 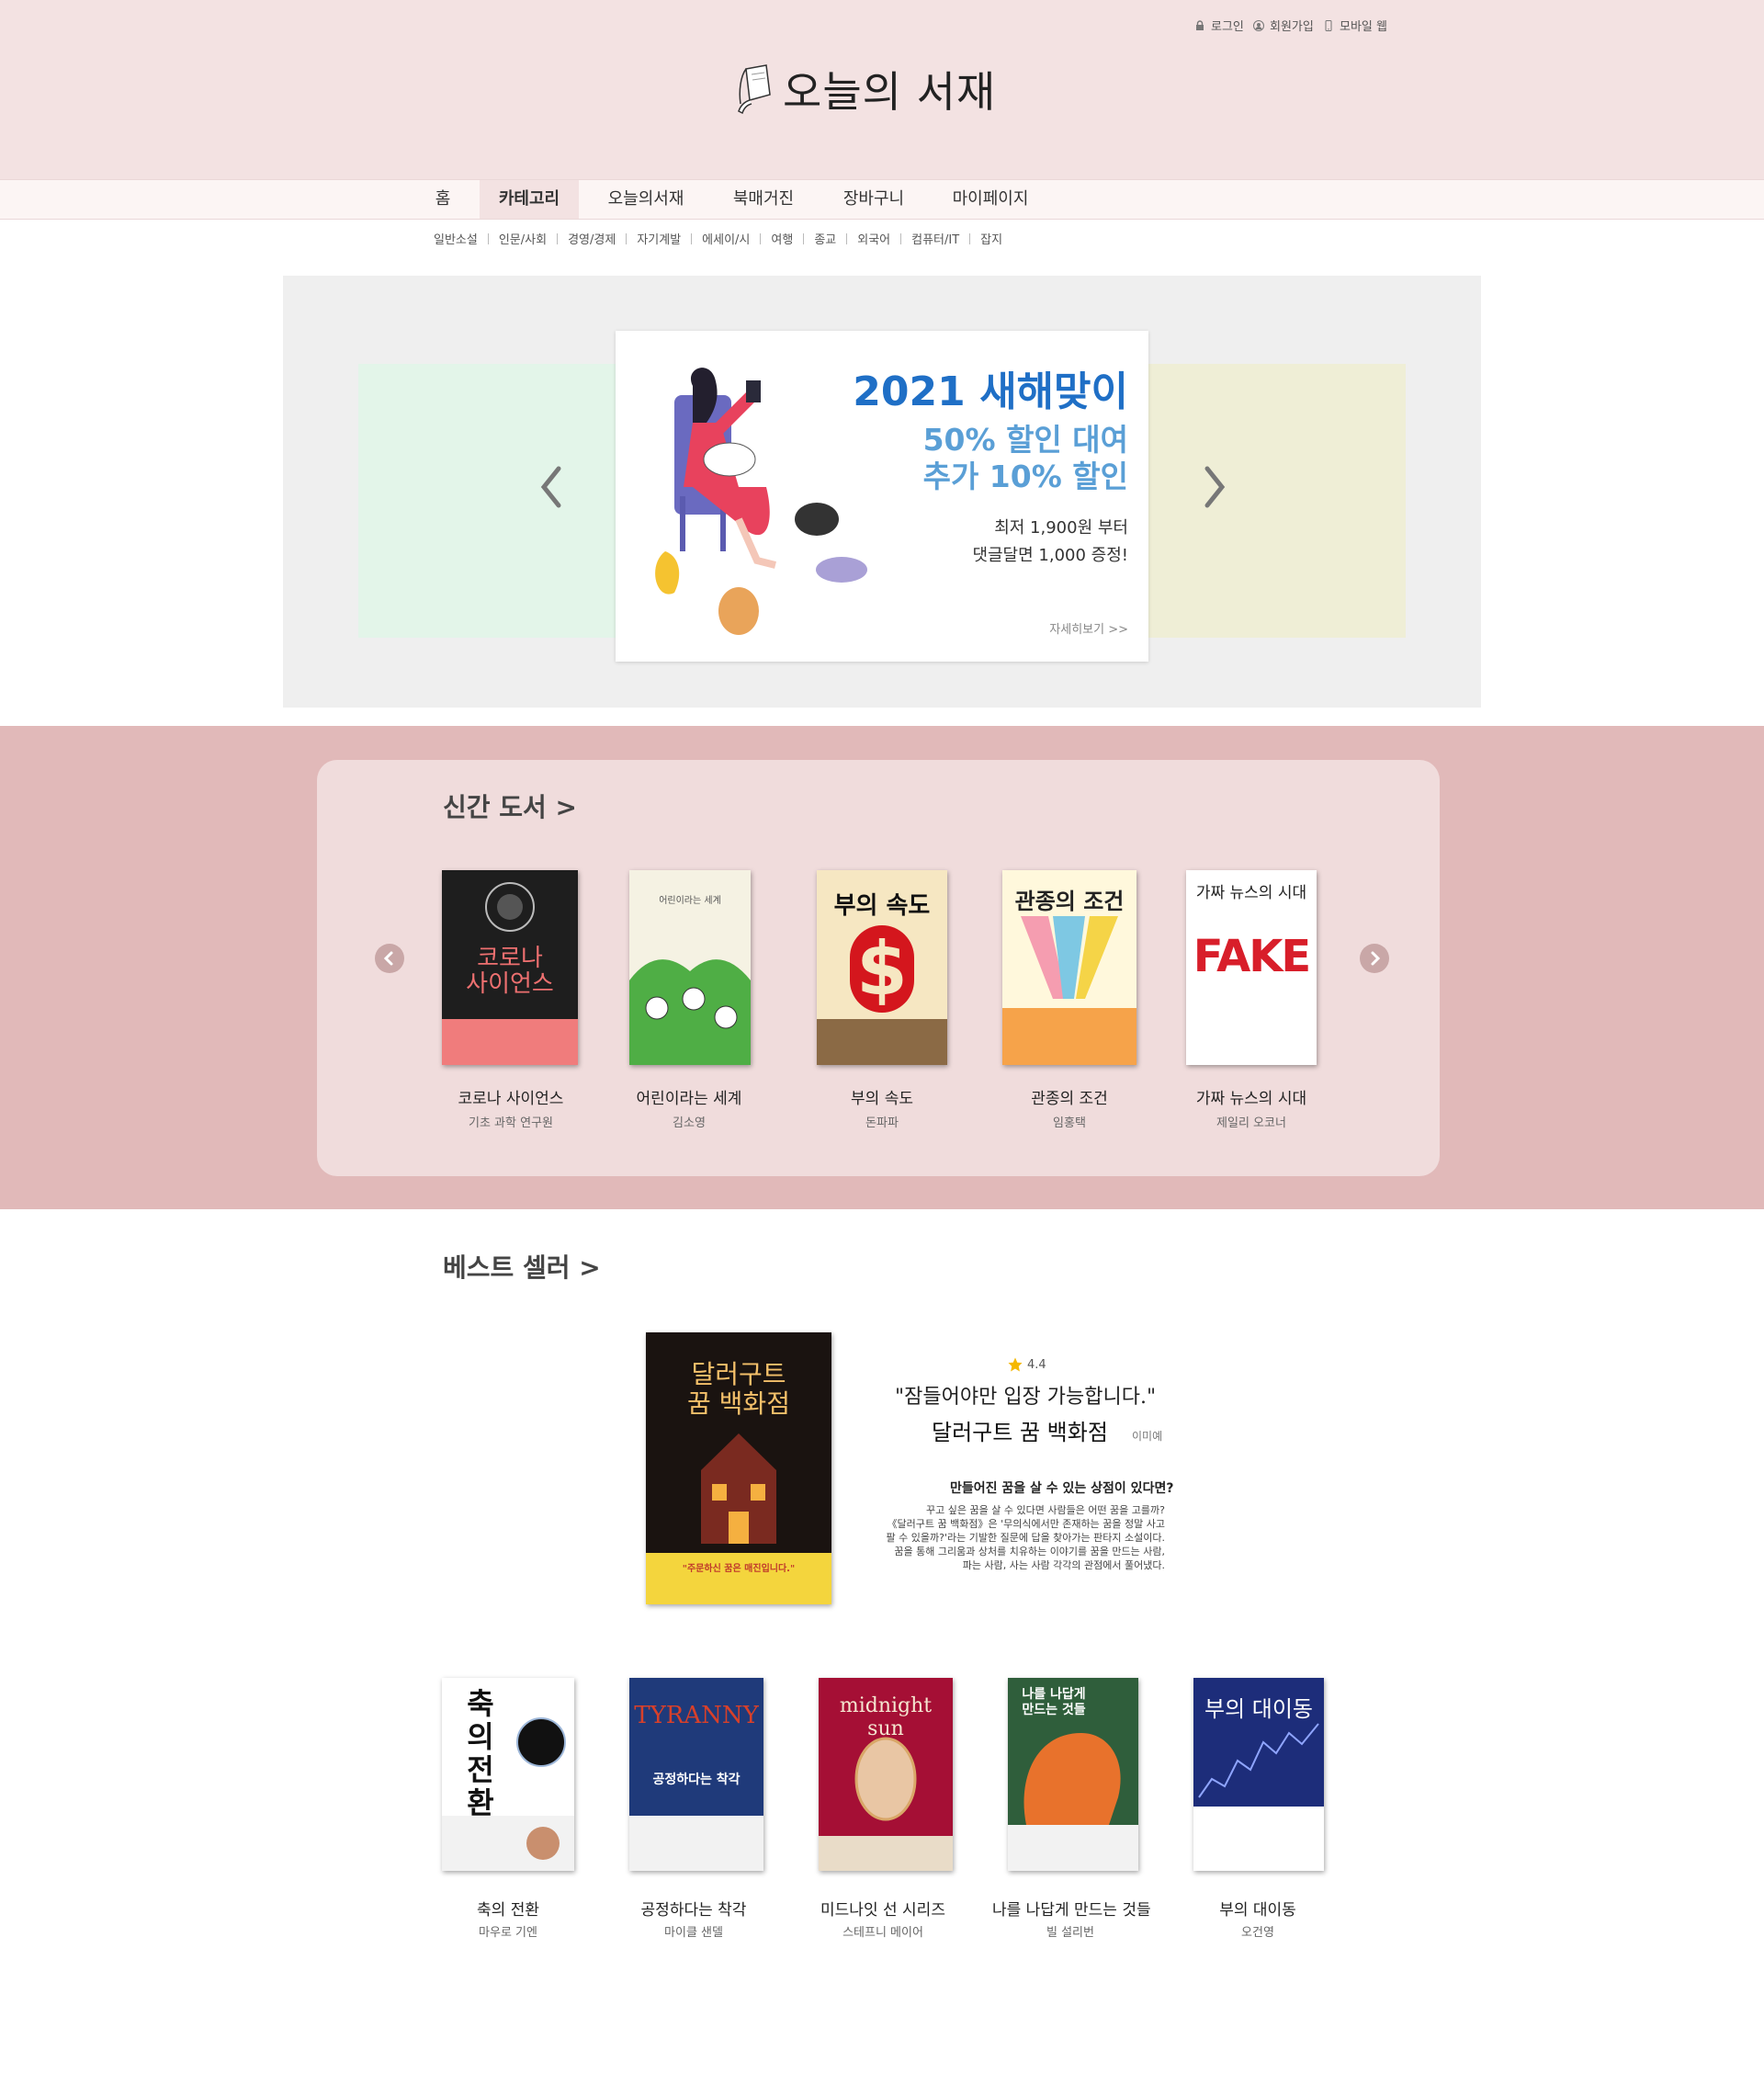 I want to click on bestseller-book-item: midnight sun 미드나잇 선 시리즈 스테프니 메이어, so click(x=883, y=1816).